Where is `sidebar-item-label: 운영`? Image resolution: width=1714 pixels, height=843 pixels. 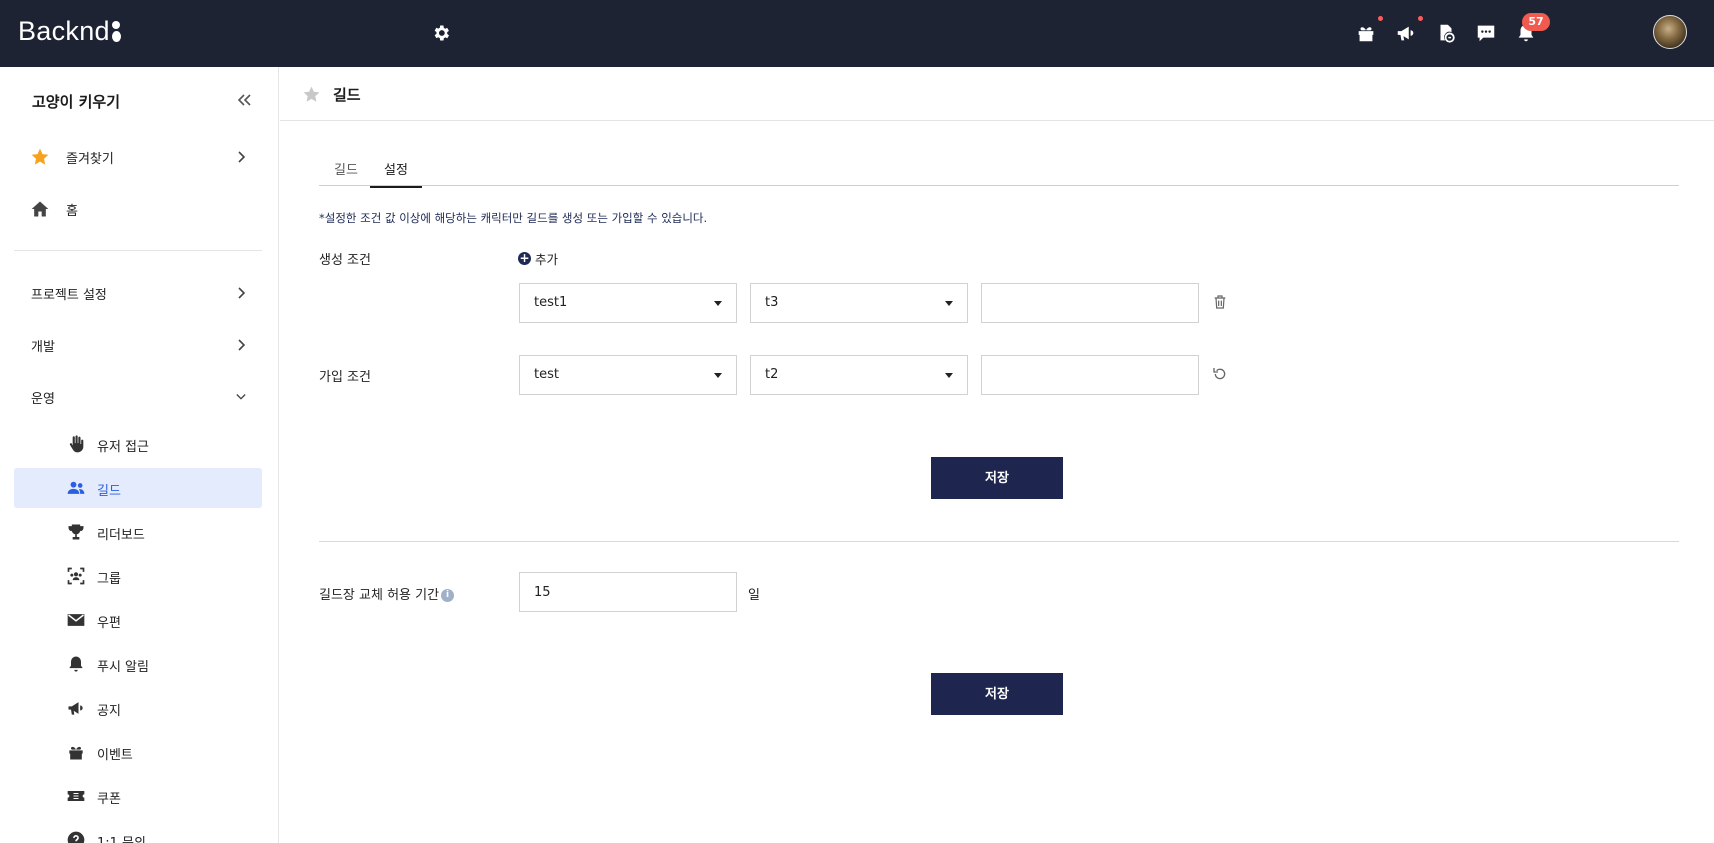 sidebar-item-label: 운영 is located at coordinates (43, 399).